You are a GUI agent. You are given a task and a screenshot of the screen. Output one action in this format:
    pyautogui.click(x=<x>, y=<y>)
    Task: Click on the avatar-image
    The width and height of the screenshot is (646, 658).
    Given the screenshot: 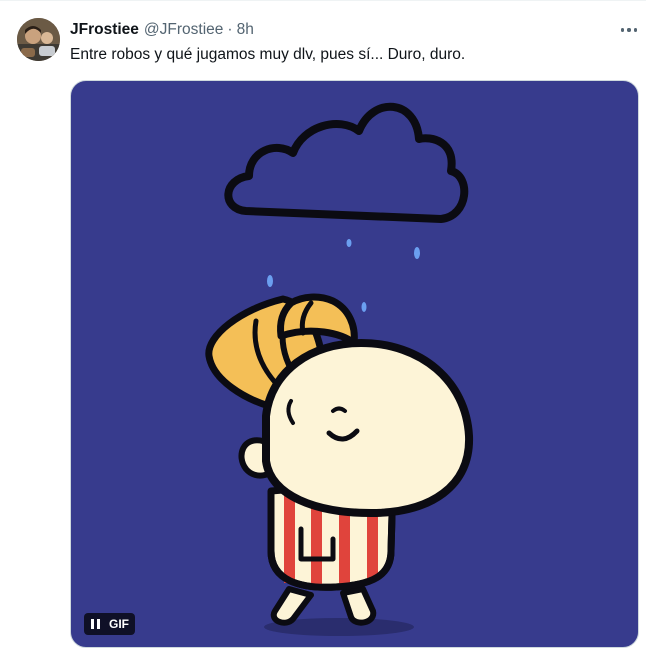 What is the action you would take?
    pyautogui.click(x=38, y=39)
    